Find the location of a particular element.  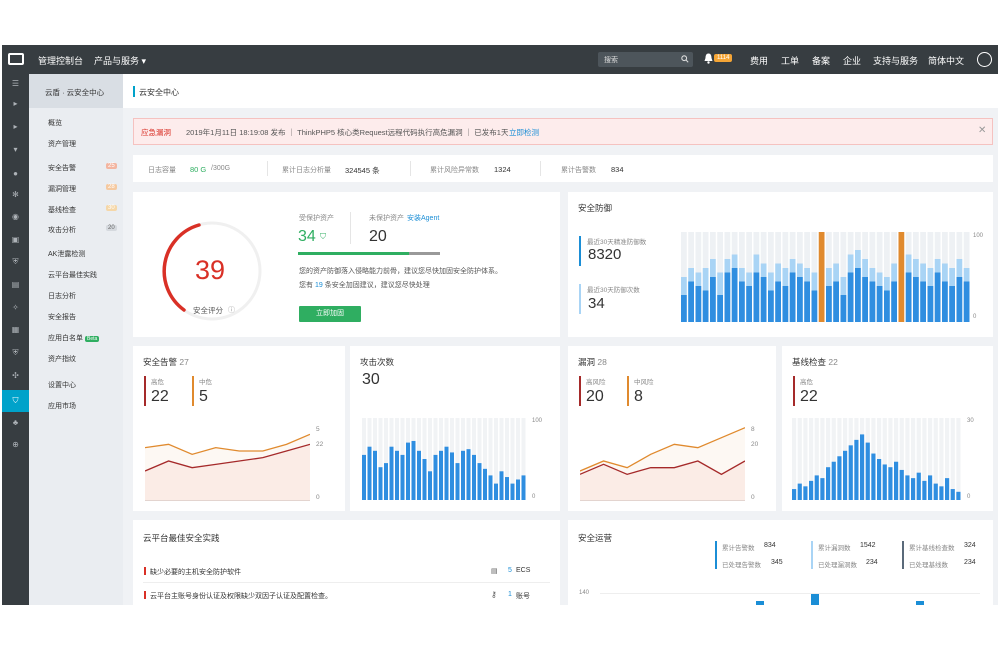

sidebar-item-ak-leak: AK泄露检测 is located at coordinates (66, 254).